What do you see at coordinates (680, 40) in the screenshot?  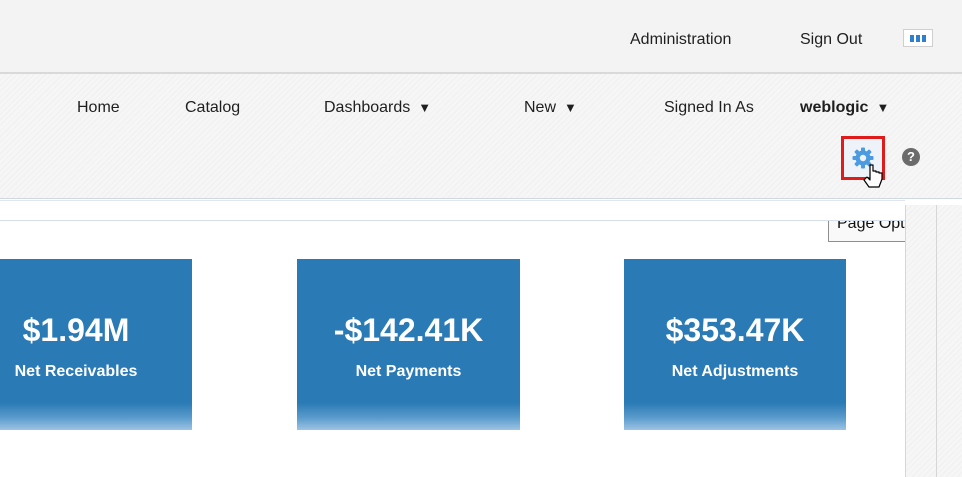 I see `administration-link: Administration` at bounding box center [680, 40].